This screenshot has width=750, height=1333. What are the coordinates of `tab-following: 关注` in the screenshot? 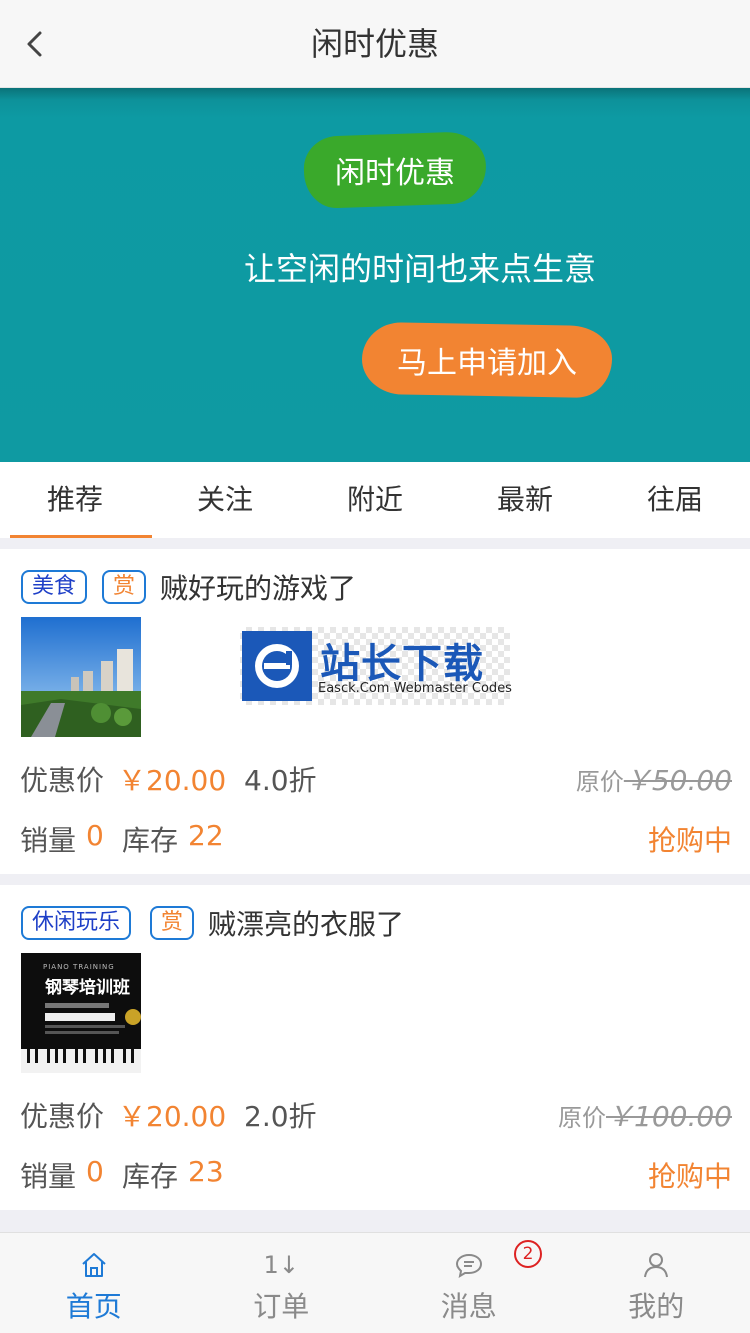 It's located at (225, 500).